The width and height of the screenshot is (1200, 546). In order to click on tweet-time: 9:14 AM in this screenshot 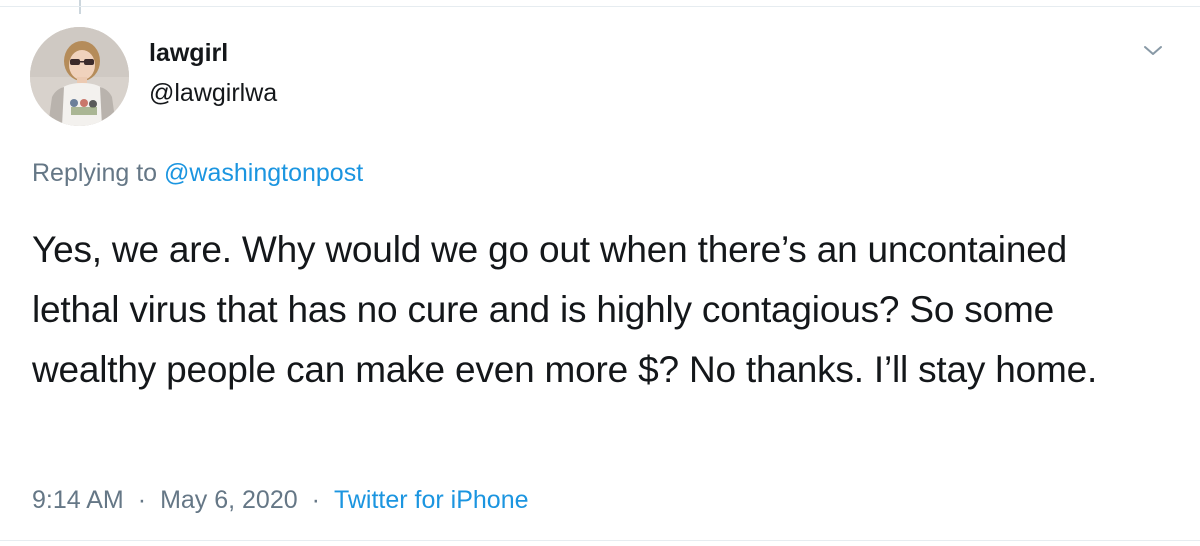, I will do `click(78, 500)`.